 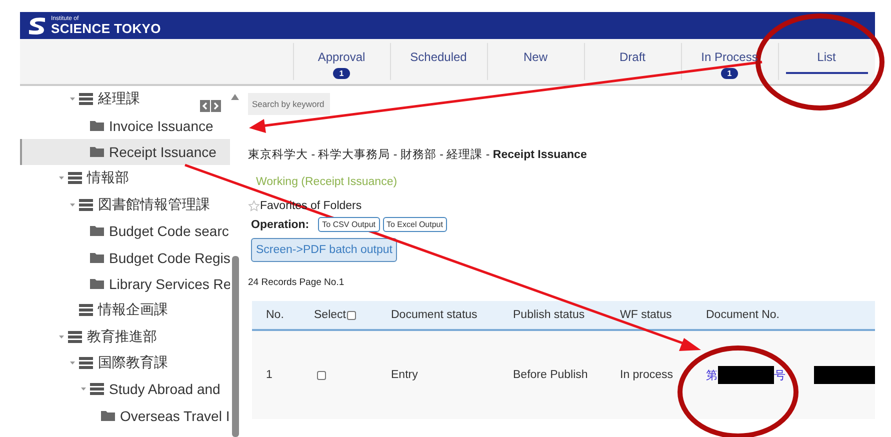 What do you see at coordinates (280, 224) in the screenshot?
I see `operation-label: Operation:` at bounding box center [280, 224].